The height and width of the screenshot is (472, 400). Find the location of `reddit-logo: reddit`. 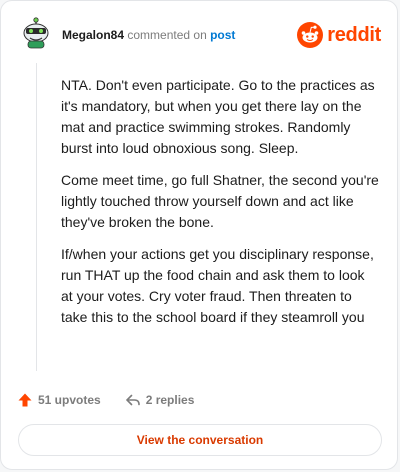

reddit-logo: reddit is located at coordinates (339, 35).